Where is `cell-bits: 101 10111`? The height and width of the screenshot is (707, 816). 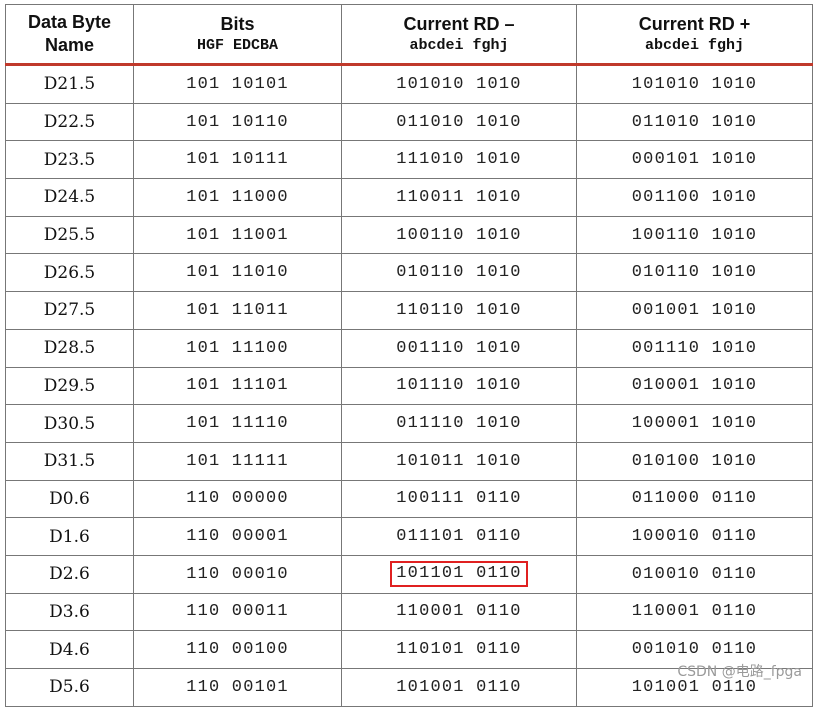 cell-bits: 101 10111 is located at coordinates (237, 160).